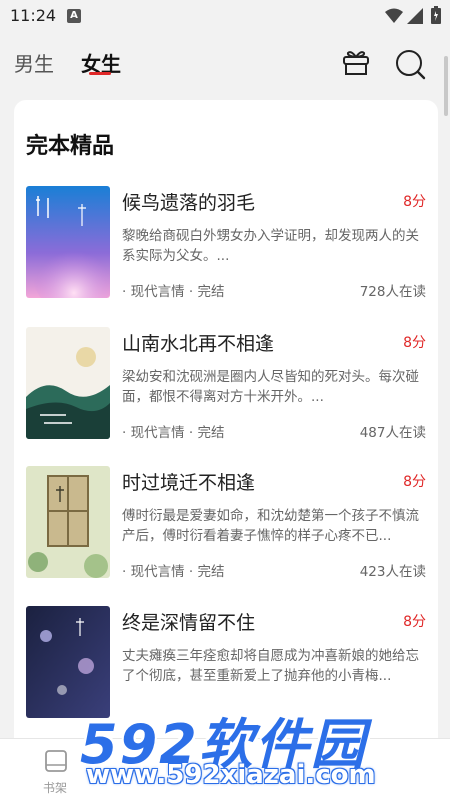  Describe the element at coordinates (55, 787) in the screenshot. I see `nav-bookshelf-label: 书架` at that location.